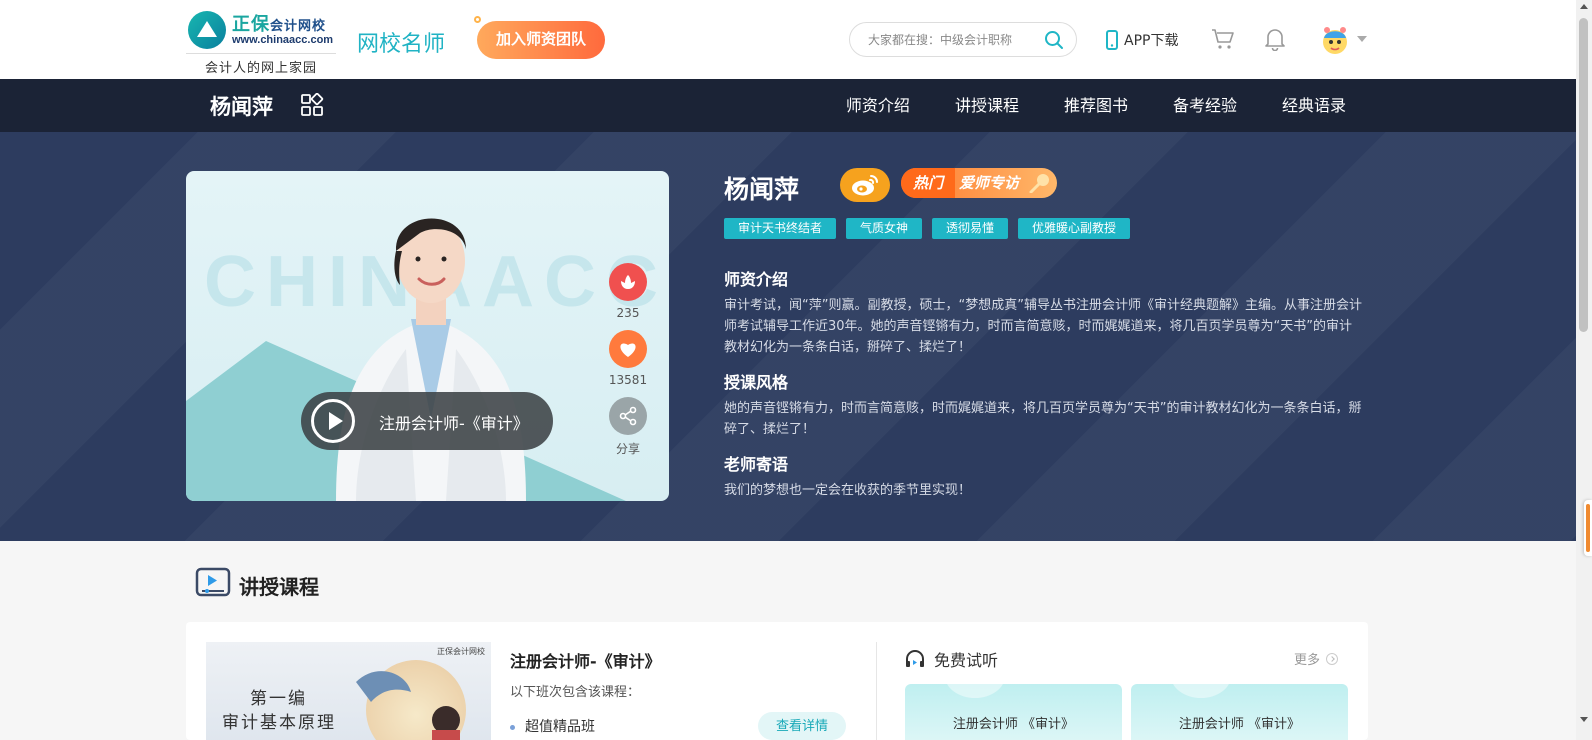 Image resolution: width=1592 pixels, height=740 pixels. What do you see at coordinates (1112, 40) in the screenshot?
I see `phone-icon` at bounding box center [1112, 40].